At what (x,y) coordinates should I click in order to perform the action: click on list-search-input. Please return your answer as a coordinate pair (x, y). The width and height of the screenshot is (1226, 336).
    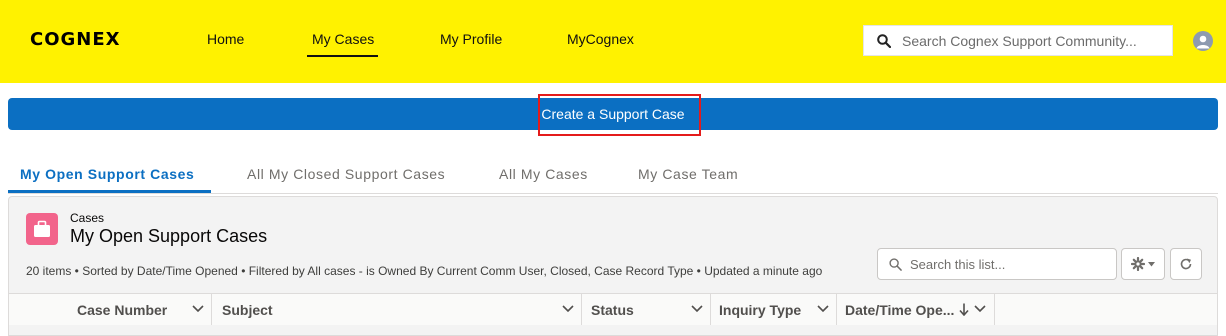
    Looking at the image, I should click on (1010, 264).